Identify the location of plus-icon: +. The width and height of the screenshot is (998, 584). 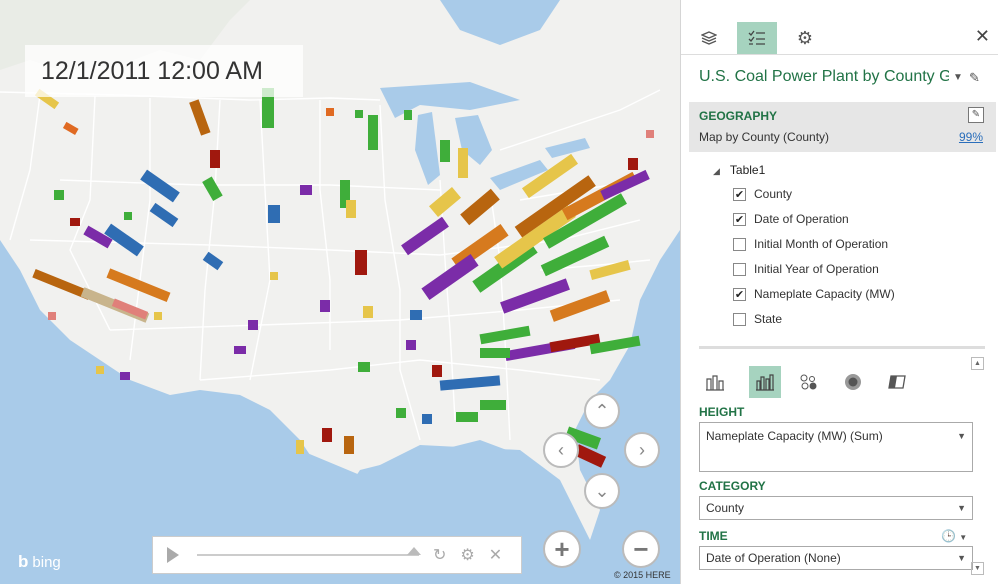
(562, 548).